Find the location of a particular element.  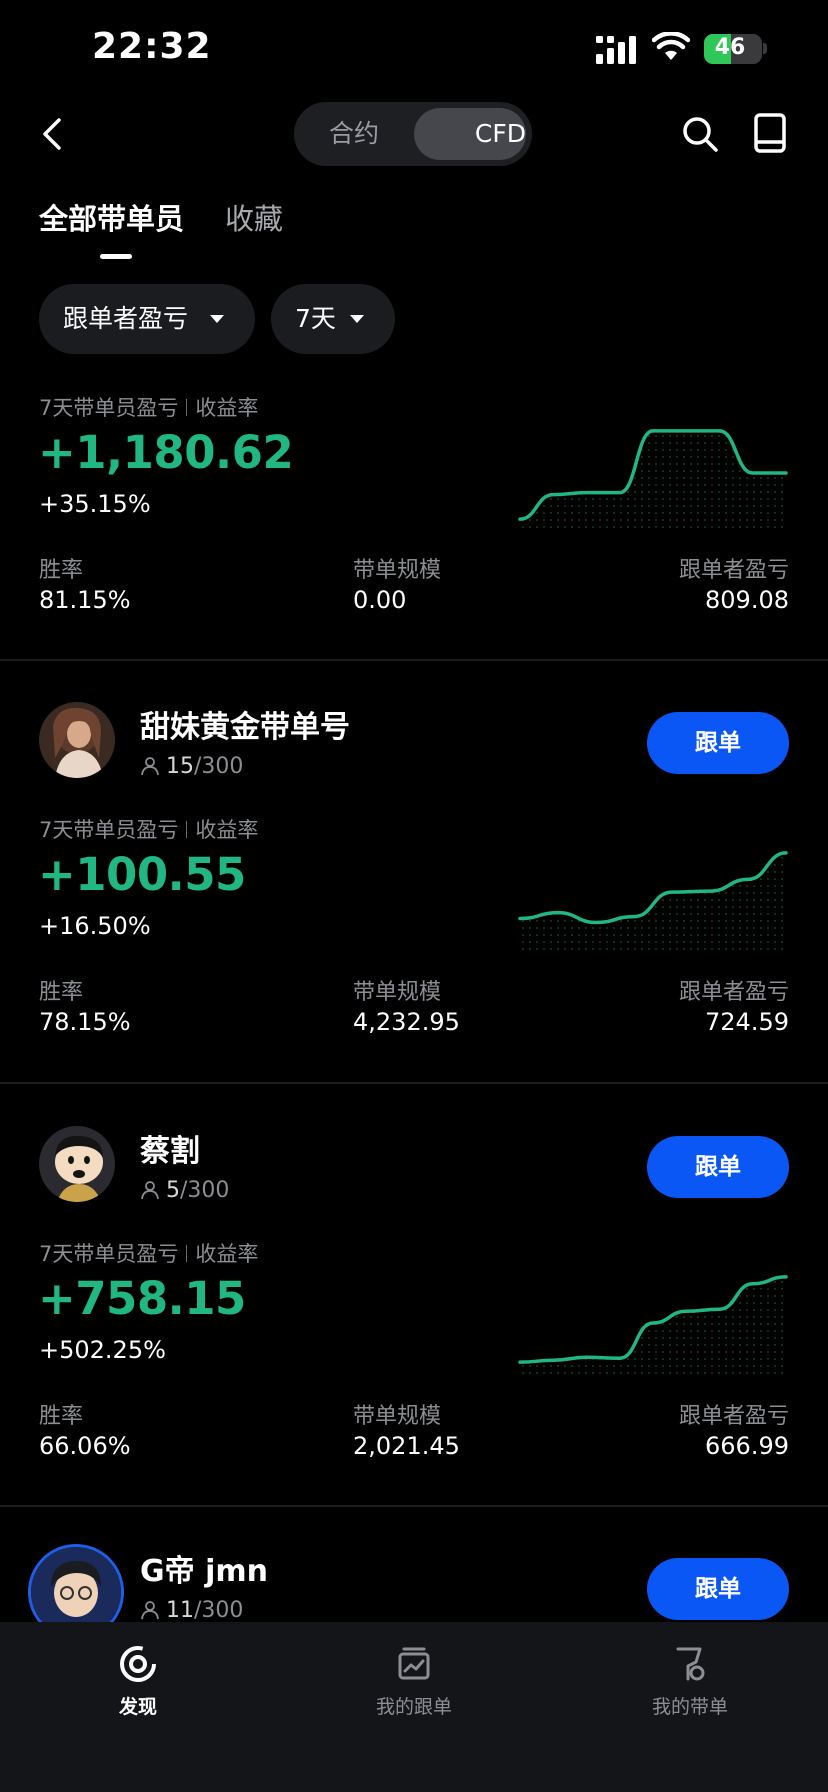

trader-card: G帝 jmn 11/300 跟单 is located at coordinates (414, 1565).